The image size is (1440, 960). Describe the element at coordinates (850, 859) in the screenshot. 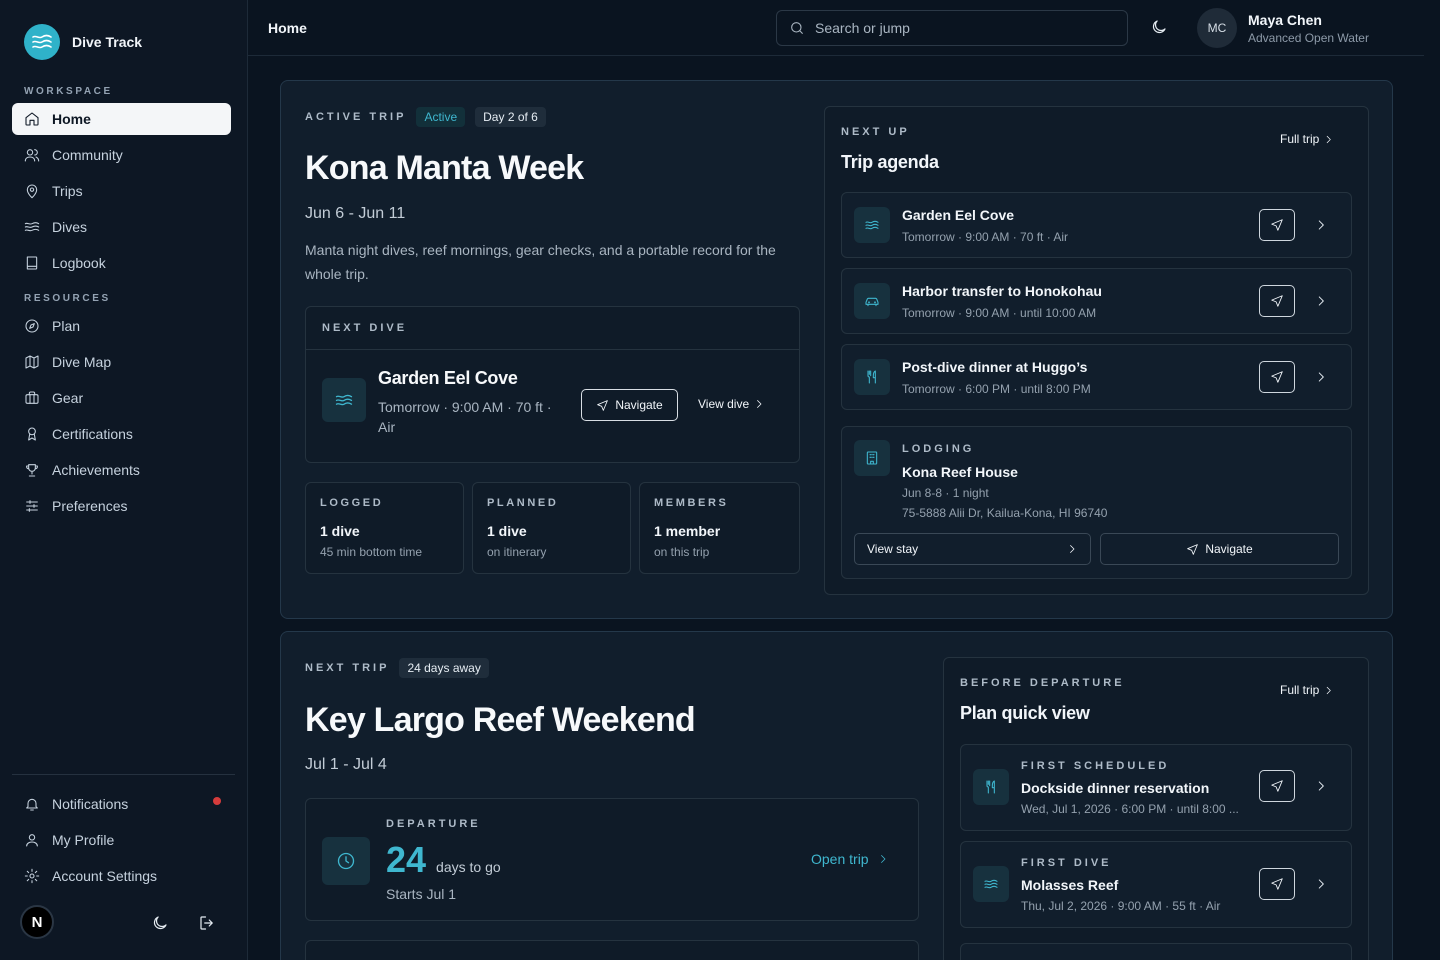

I see `open-trip-link: Open trip` at that location.